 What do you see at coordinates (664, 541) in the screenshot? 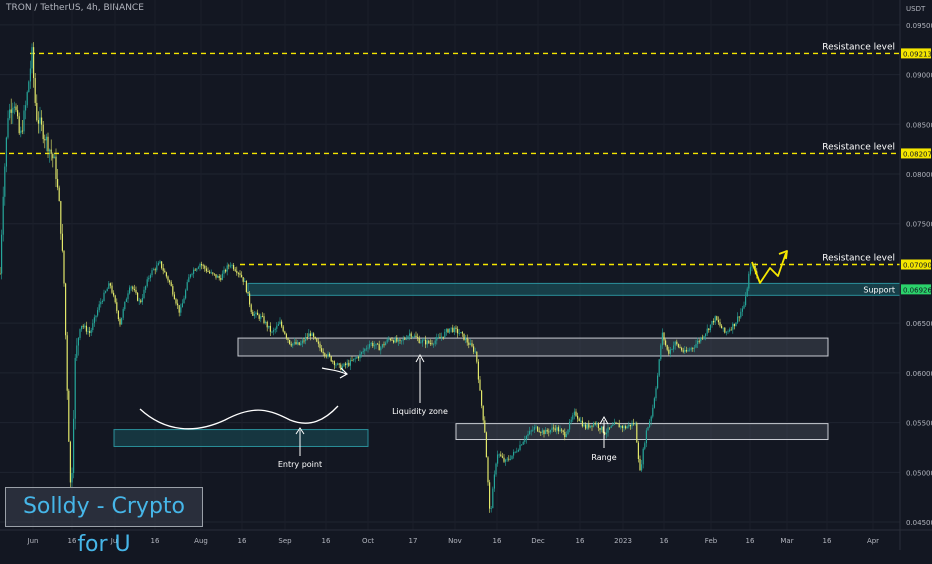
I see `x-tick-label: 16` at bounding box center [664, 541].